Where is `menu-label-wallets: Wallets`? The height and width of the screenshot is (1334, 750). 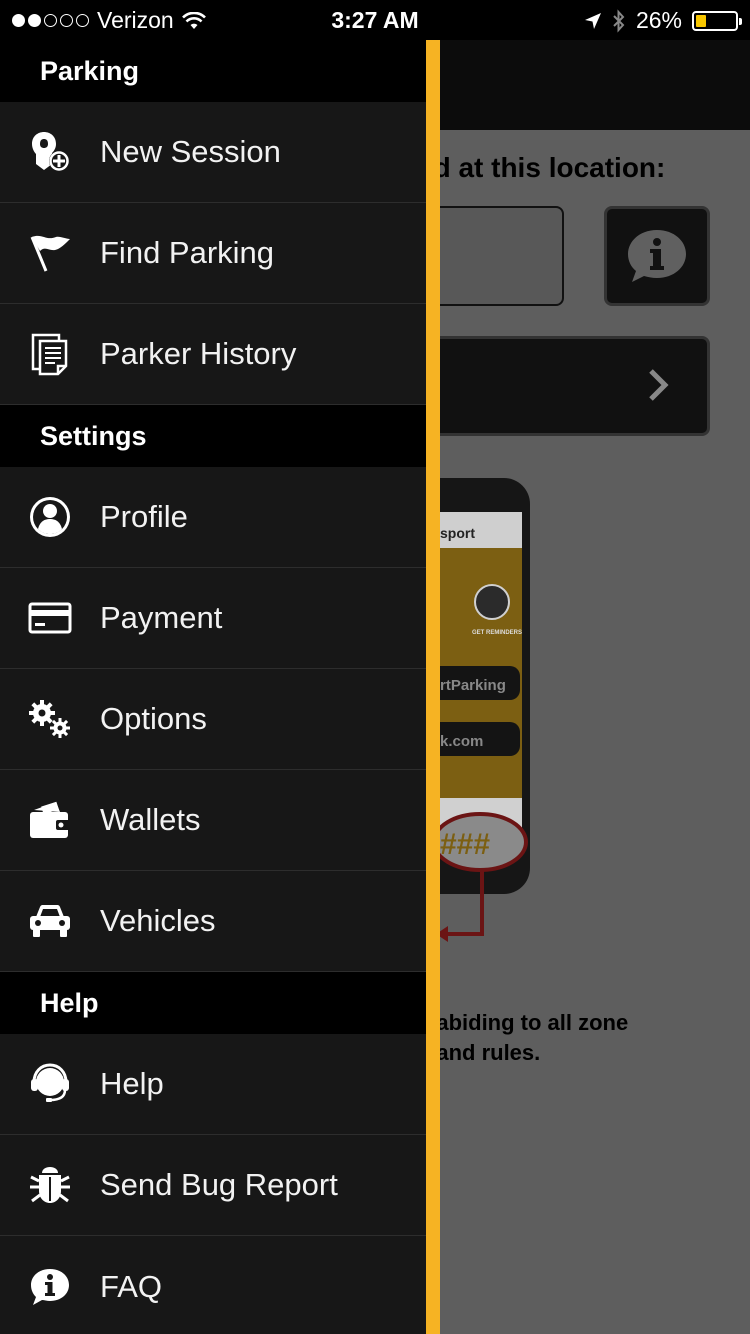 menu-label-wallets: Wallets is located at coordinates (150, 819).